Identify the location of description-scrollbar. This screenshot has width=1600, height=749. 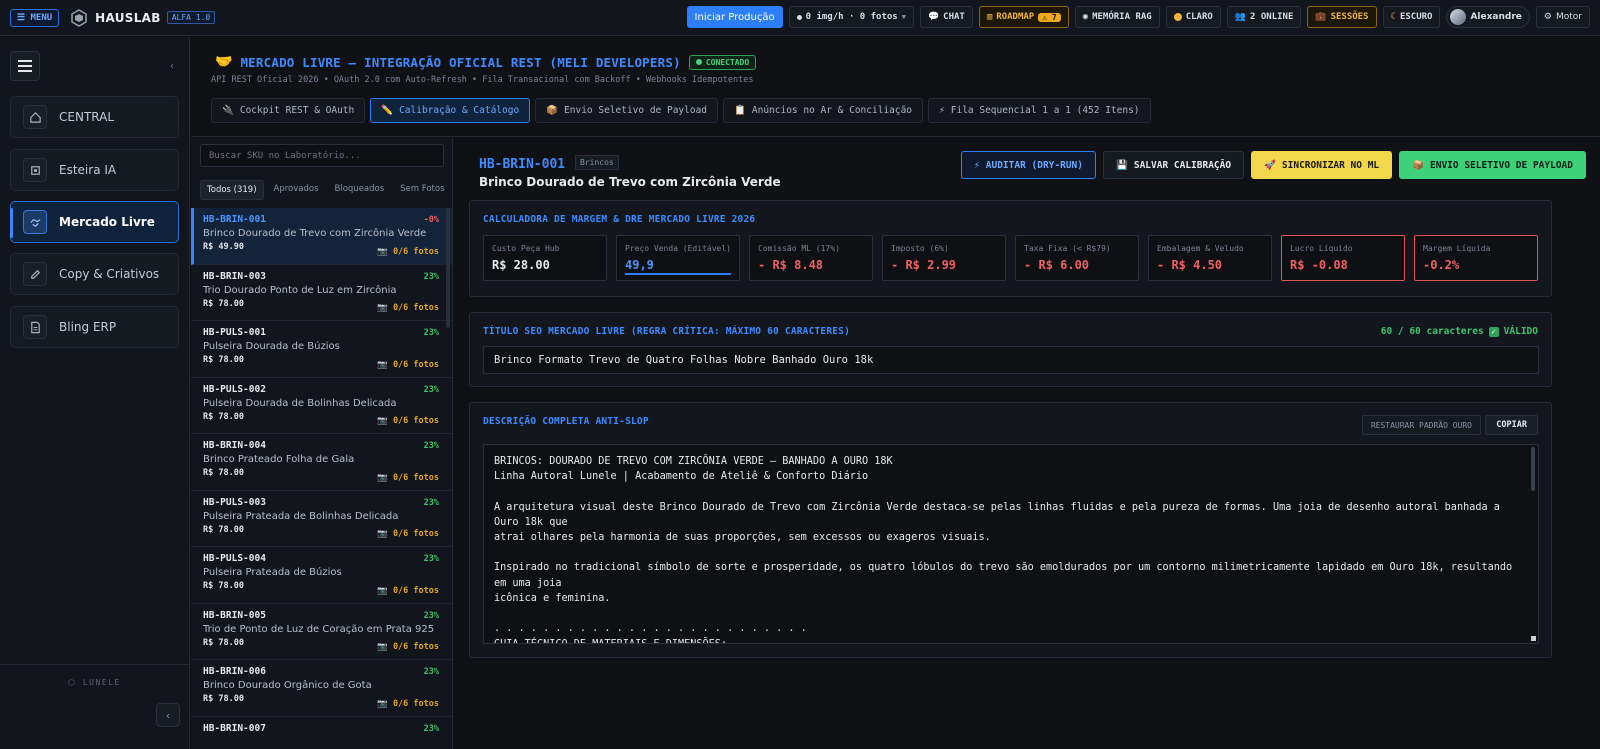
(1533, 469).